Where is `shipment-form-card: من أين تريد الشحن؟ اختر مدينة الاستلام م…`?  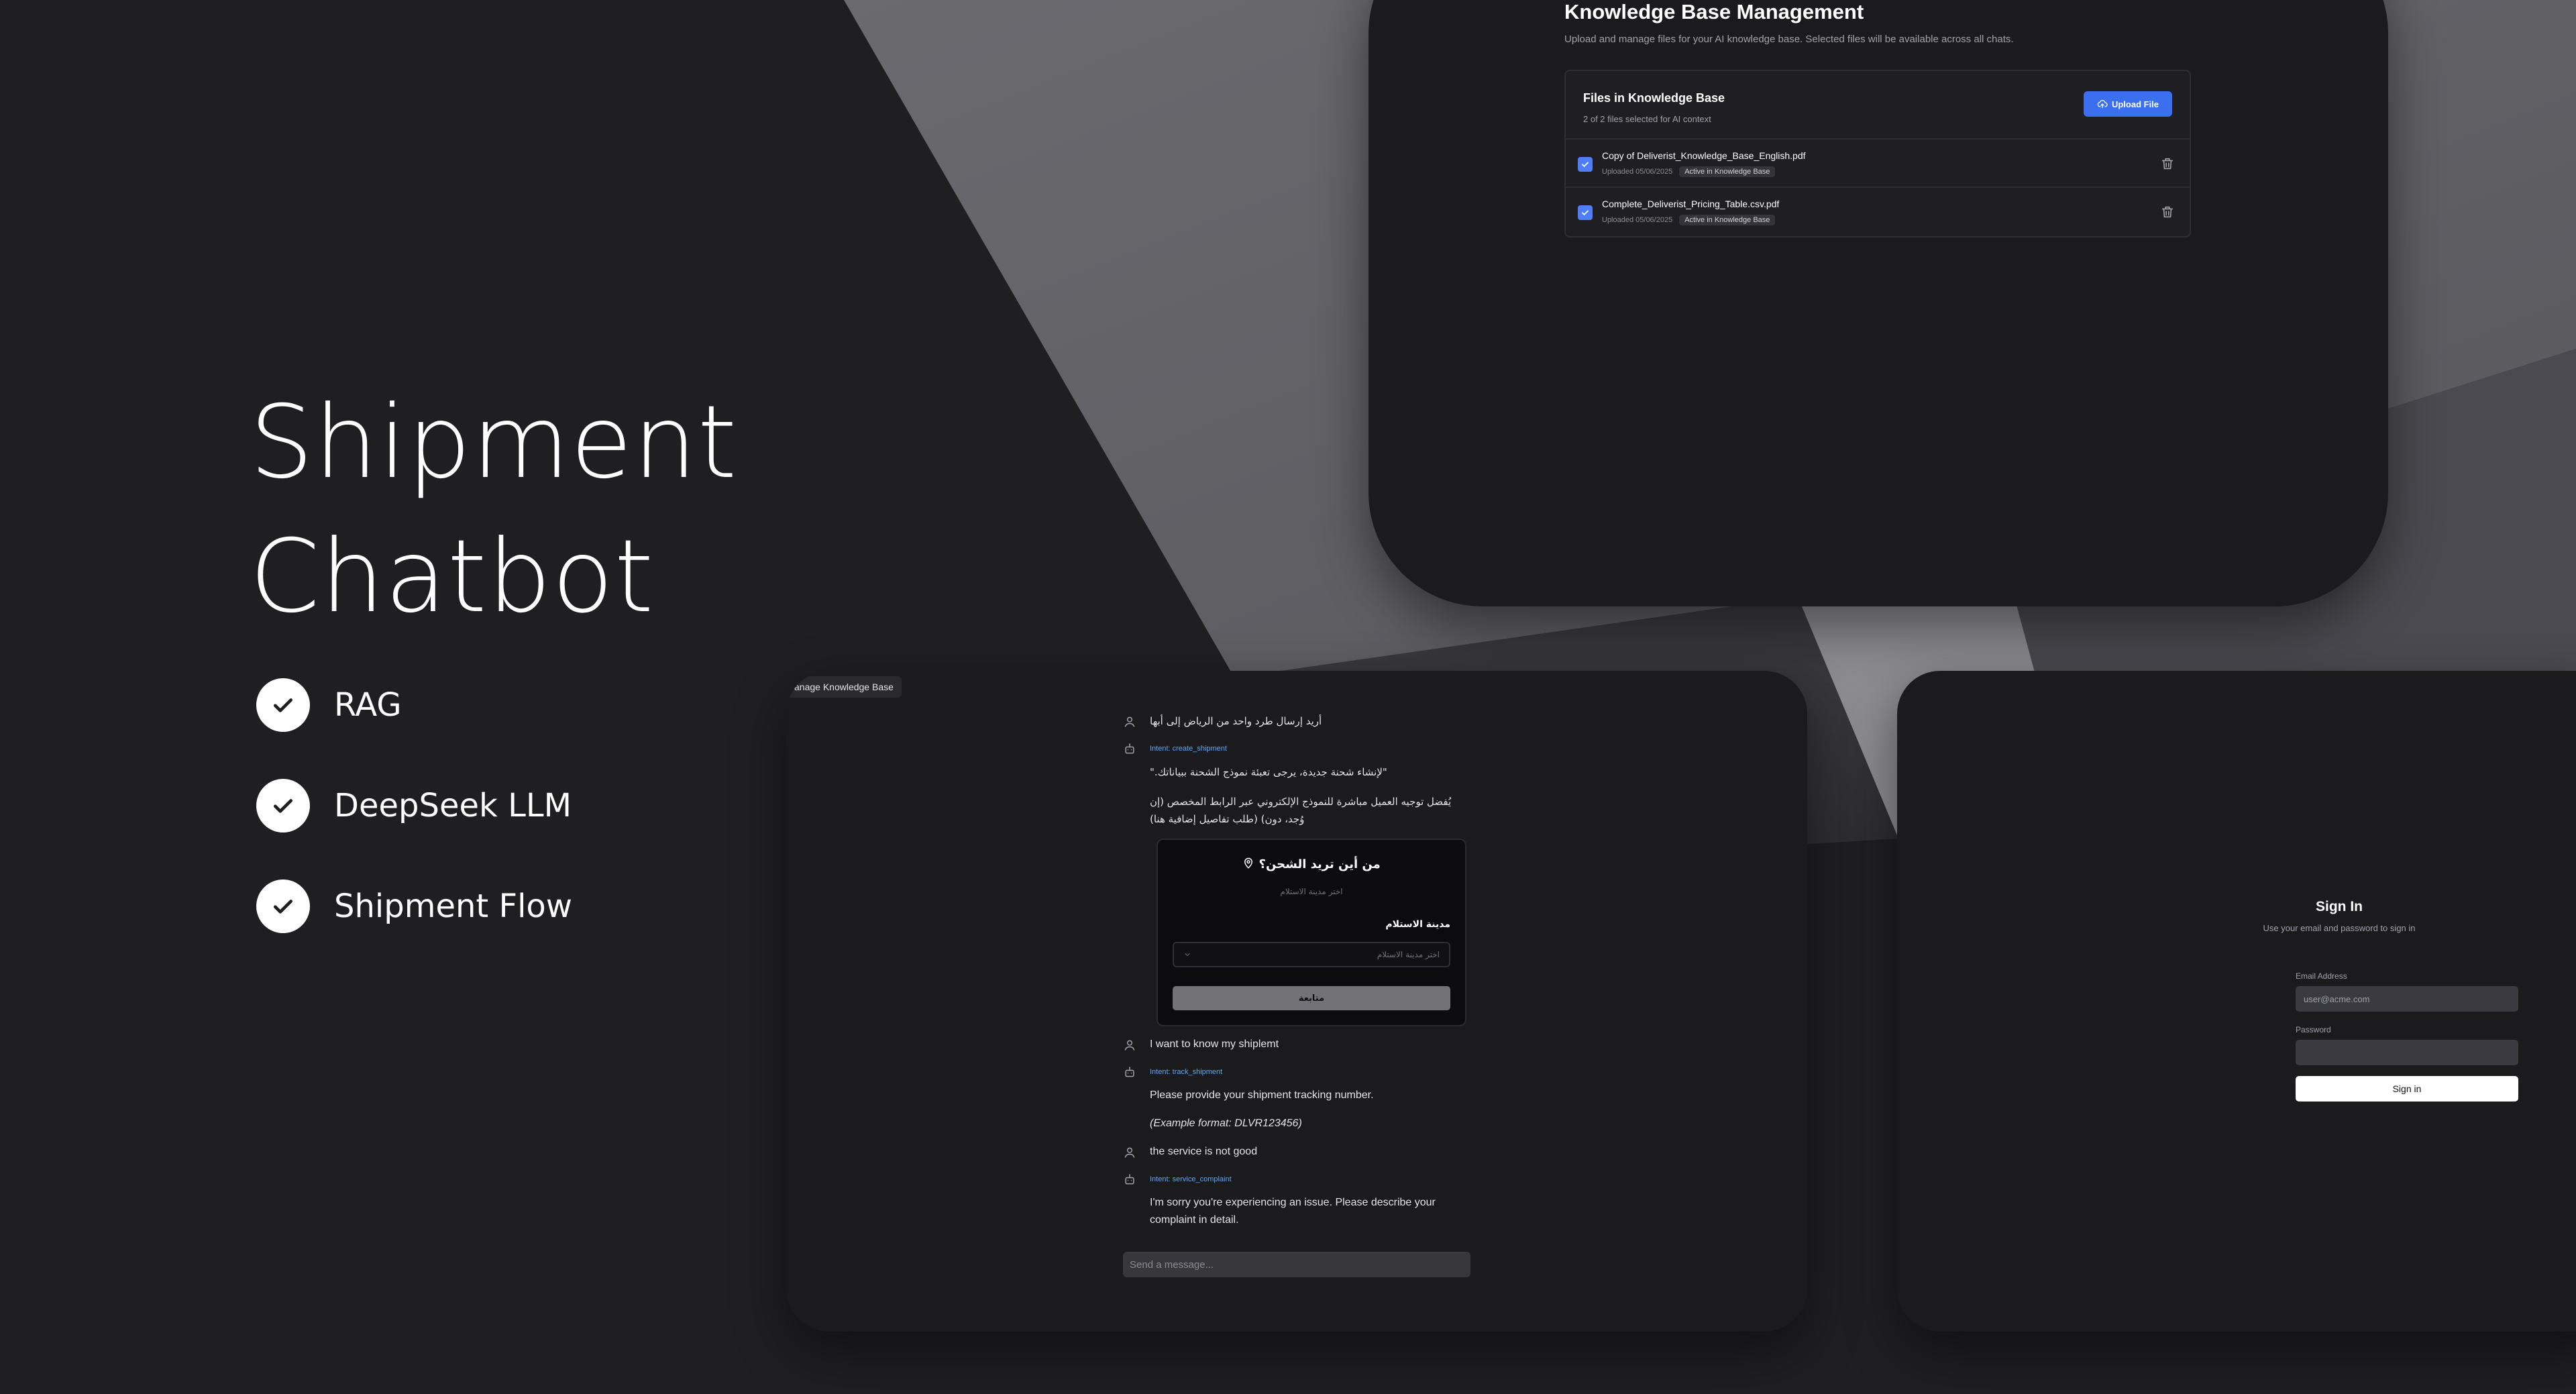 shipment-form-card: من أين تريد الشحن؟ اختر مدينة الاستلام م… is located at coordinates (1311, 932).